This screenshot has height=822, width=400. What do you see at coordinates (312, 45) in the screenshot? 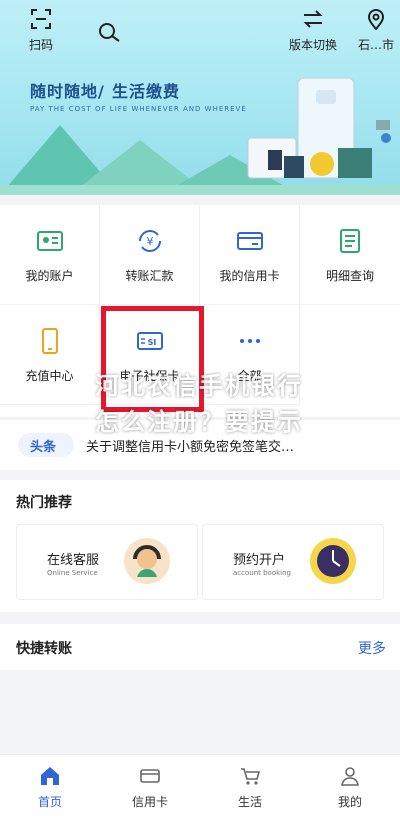
I see `version-switch-label: 版本切换` at bounding box center [312, 45].